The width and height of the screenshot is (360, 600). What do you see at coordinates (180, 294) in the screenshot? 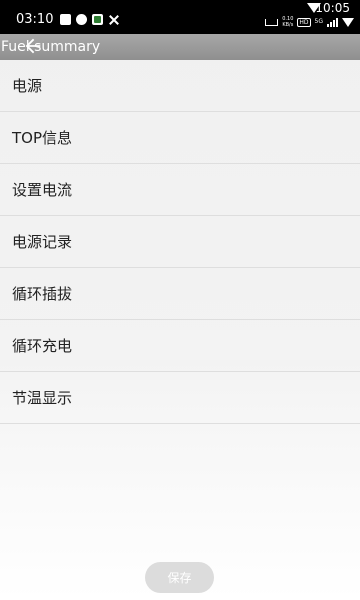
I see `menu-item-cycle-plug: 循环插拔` at bounding box center [180, 294].